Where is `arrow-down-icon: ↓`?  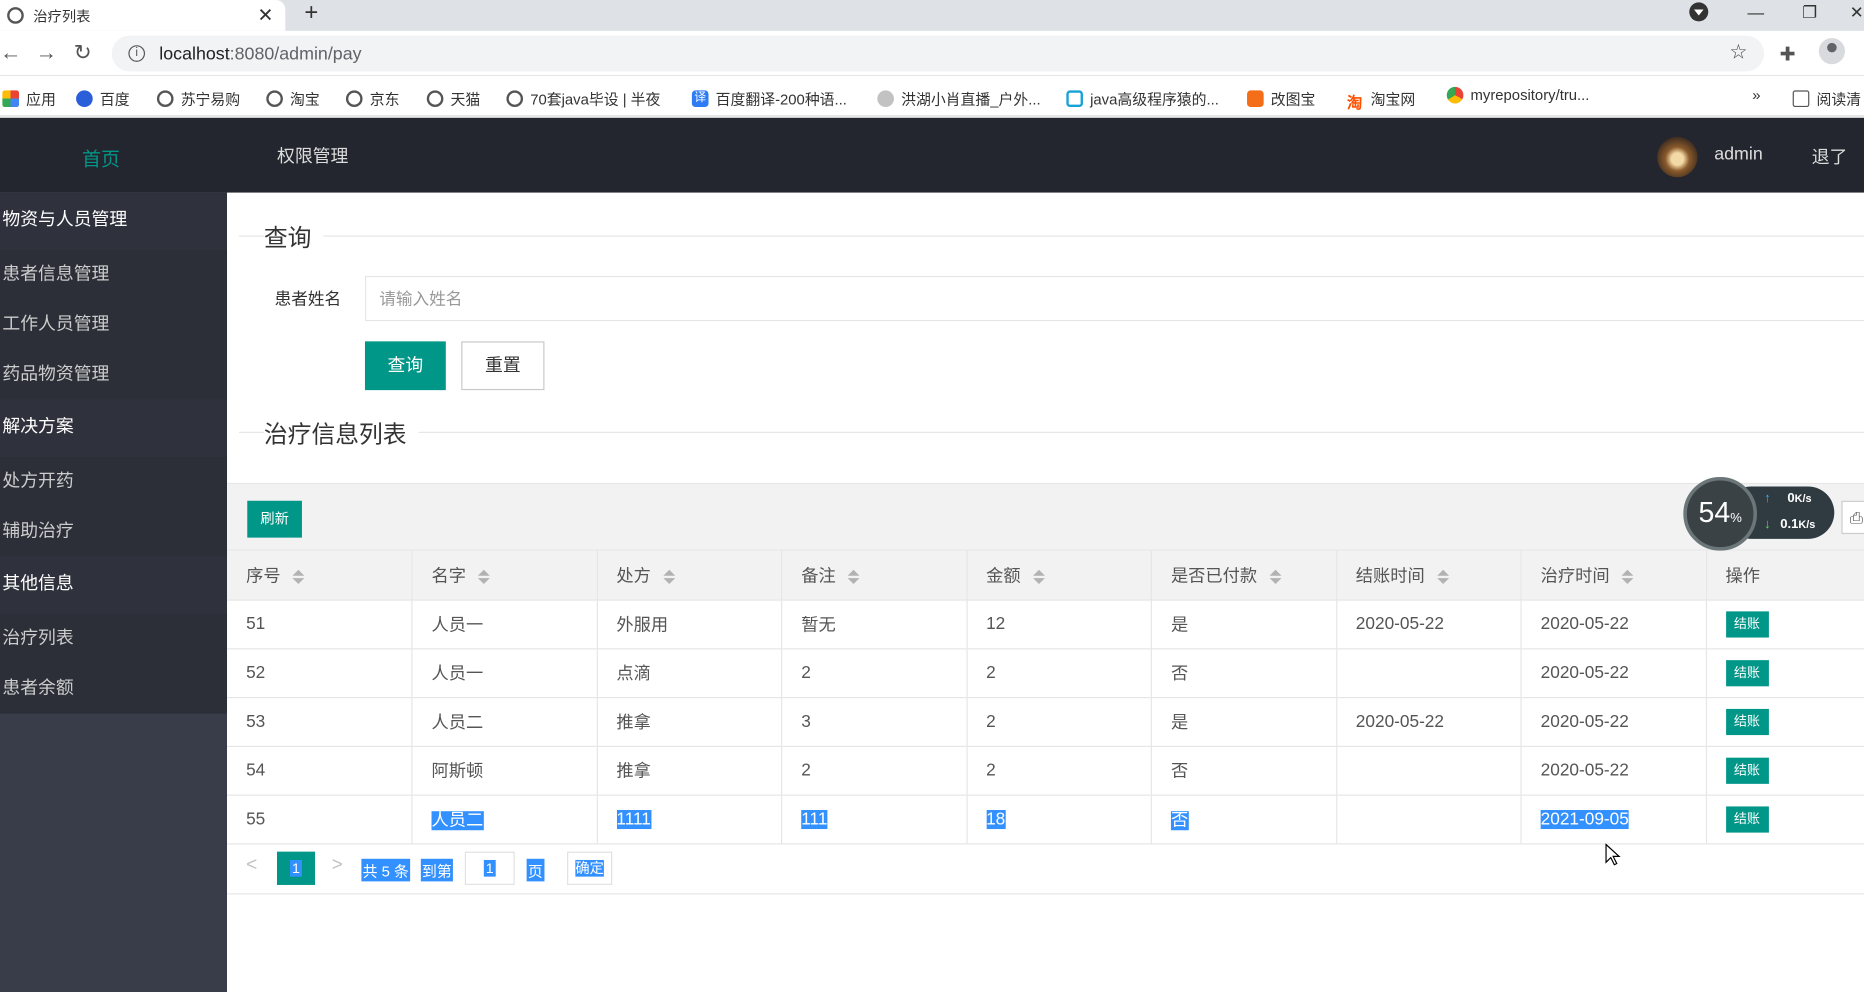
arrow-down-icon: ↓ is located at coordinates (1767, 524).